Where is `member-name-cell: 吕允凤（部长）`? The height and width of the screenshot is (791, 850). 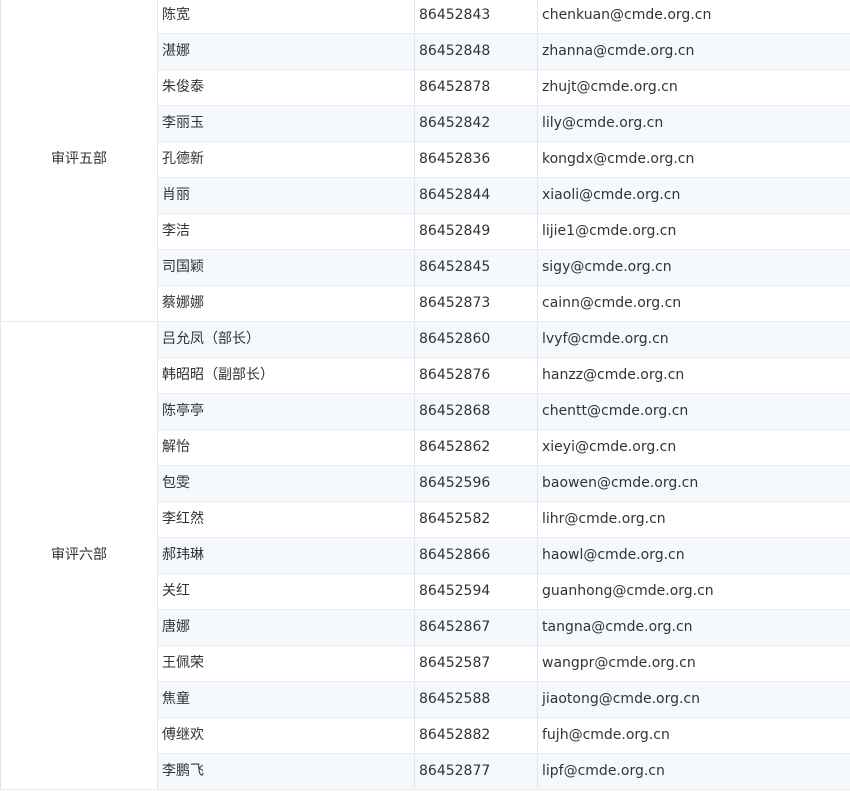
member-name-cell: 吕允凤（部长） is located at coordinates (286, 339).